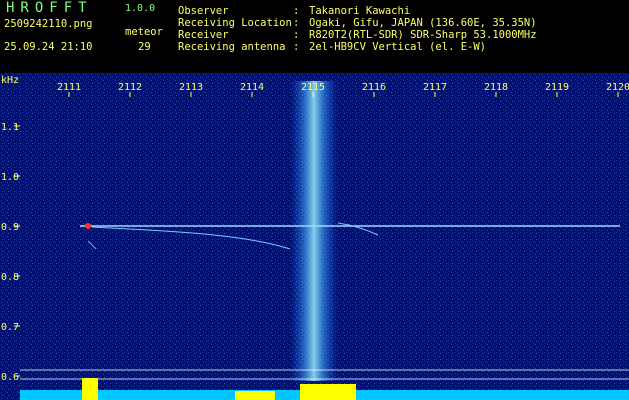 This screenshot has width=629, height=400. What do you see at coordinates (423, 35) in the screenshot?
I see `info-value: R820T2(RTL-SDR) SDR-Sharp 53.1000MHz` at bounding box center [423, 35].